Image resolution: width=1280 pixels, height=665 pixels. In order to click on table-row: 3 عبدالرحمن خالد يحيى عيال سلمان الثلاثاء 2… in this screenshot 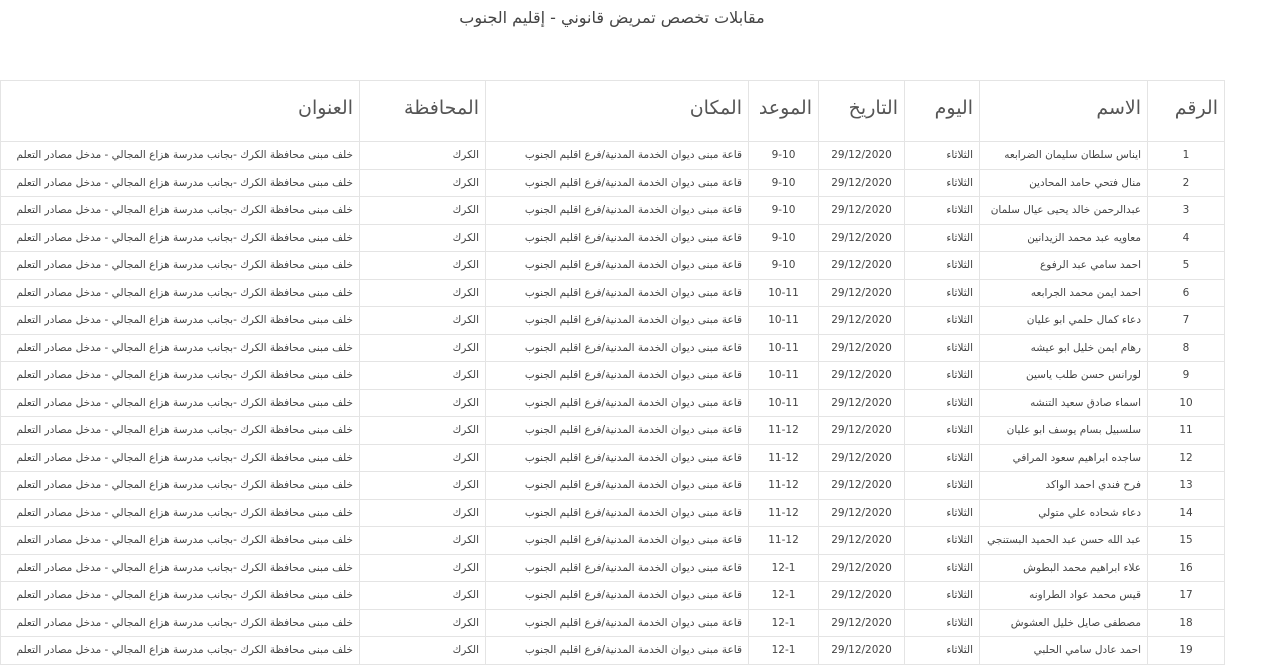, I will do `click(612, 210)`.